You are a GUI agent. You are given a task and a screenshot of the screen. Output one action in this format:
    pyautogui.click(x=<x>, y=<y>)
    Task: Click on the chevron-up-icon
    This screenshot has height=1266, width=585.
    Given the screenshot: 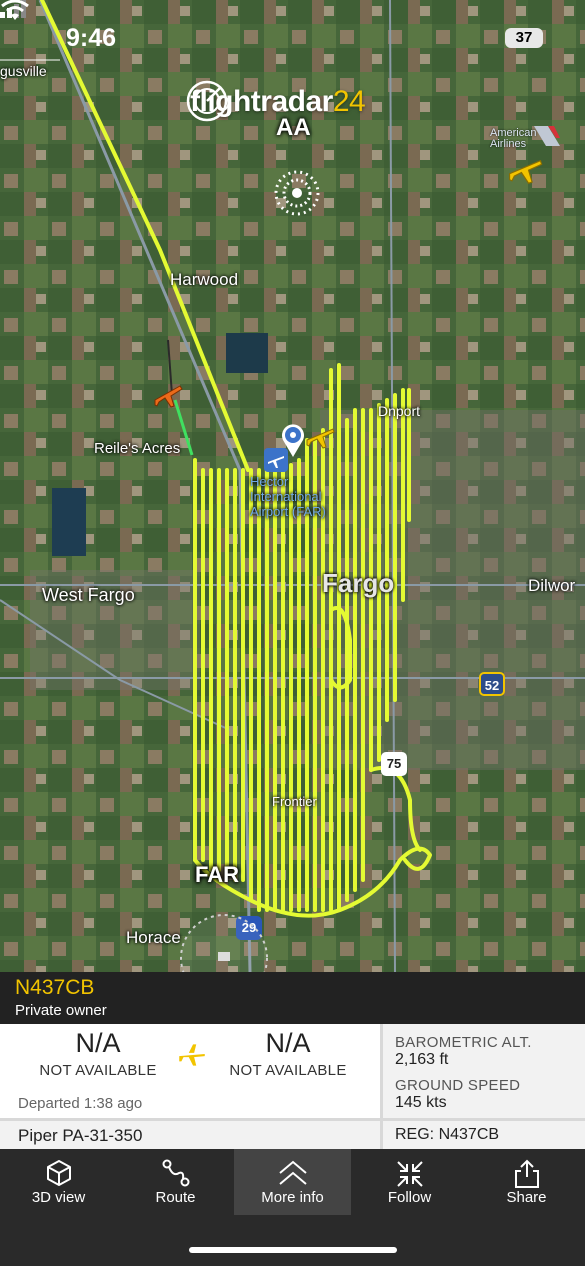 What is the action you would take?
    pyautogui.click(x=292, y=1172)
    